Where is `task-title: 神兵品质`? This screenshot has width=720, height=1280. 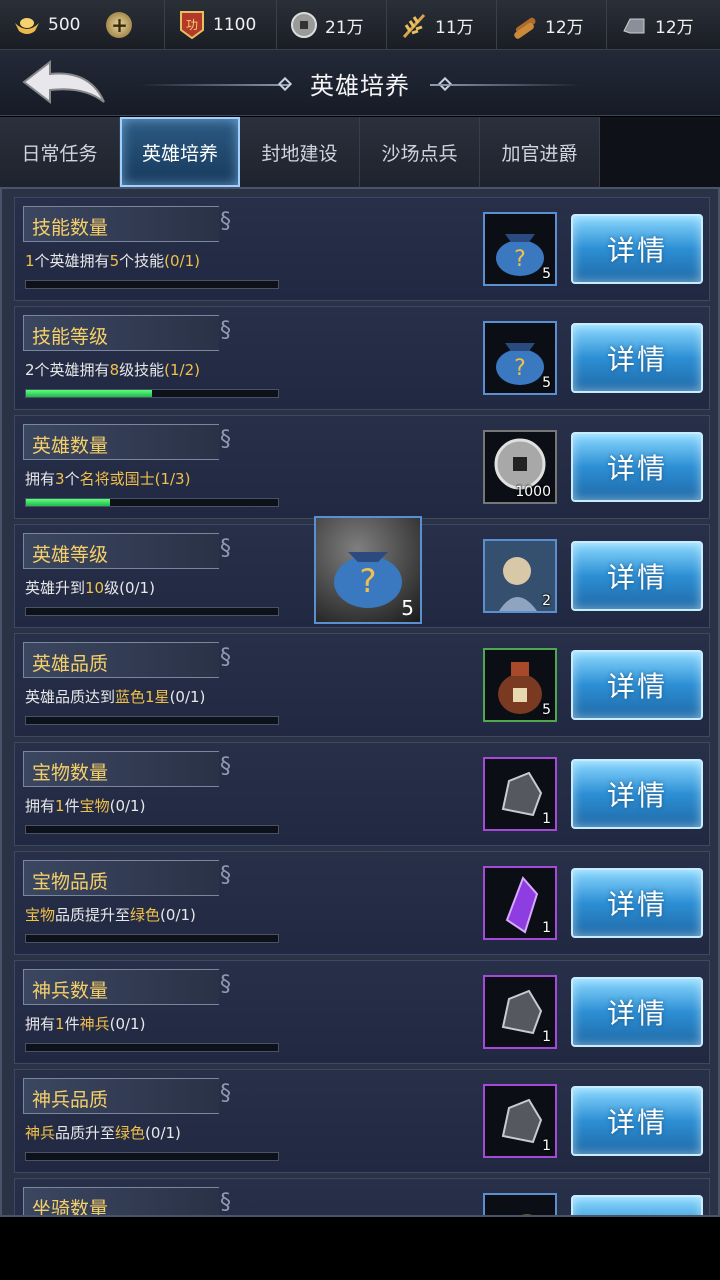 task-title: 神兵品质 is located at coordinates (70, 1100).